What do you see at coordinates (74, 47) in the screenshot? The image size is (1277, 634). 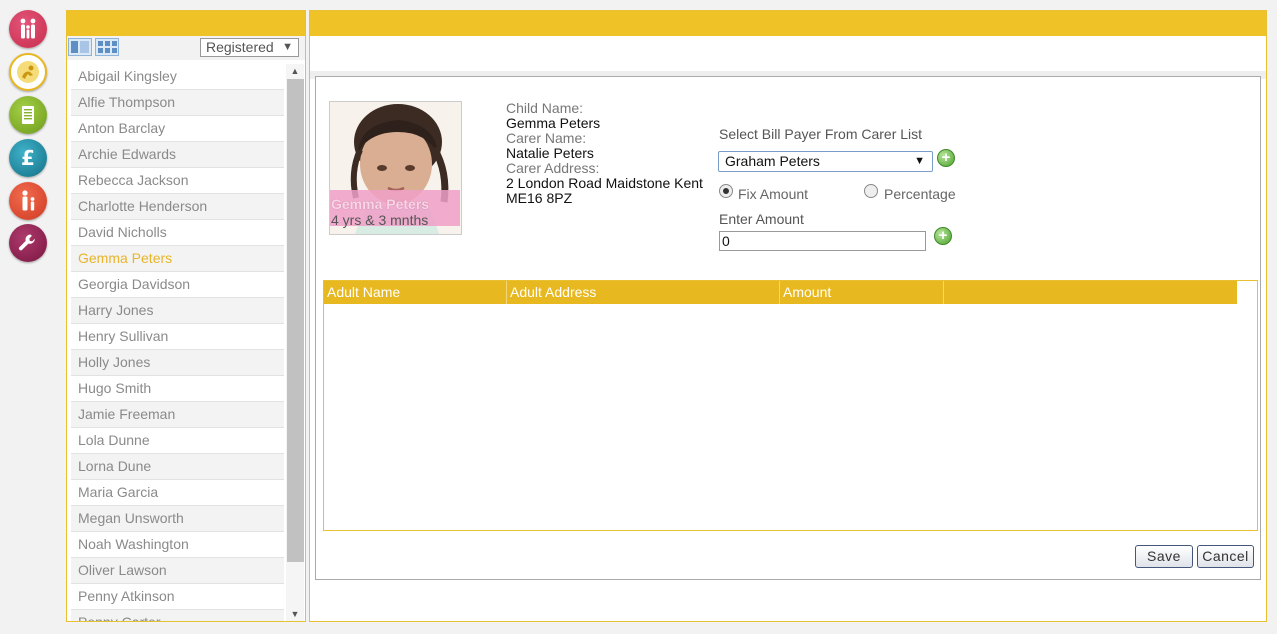 I see `list-view-icon` at bounding box center [74, 47].